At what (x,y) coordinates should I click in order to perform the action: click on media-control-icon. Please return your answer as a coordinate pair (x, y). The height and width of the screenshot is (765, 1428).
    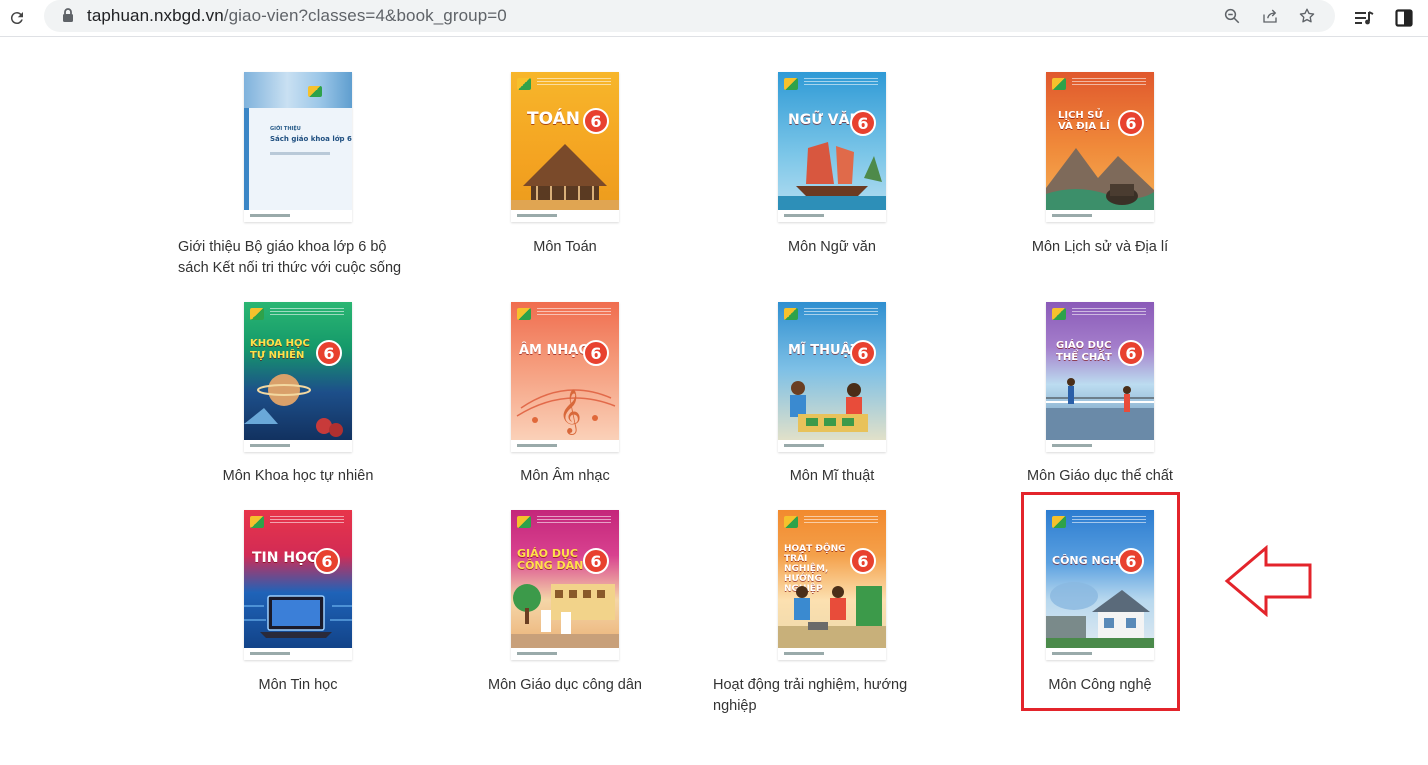
    Looking at the image, I should click on (1364, 18).